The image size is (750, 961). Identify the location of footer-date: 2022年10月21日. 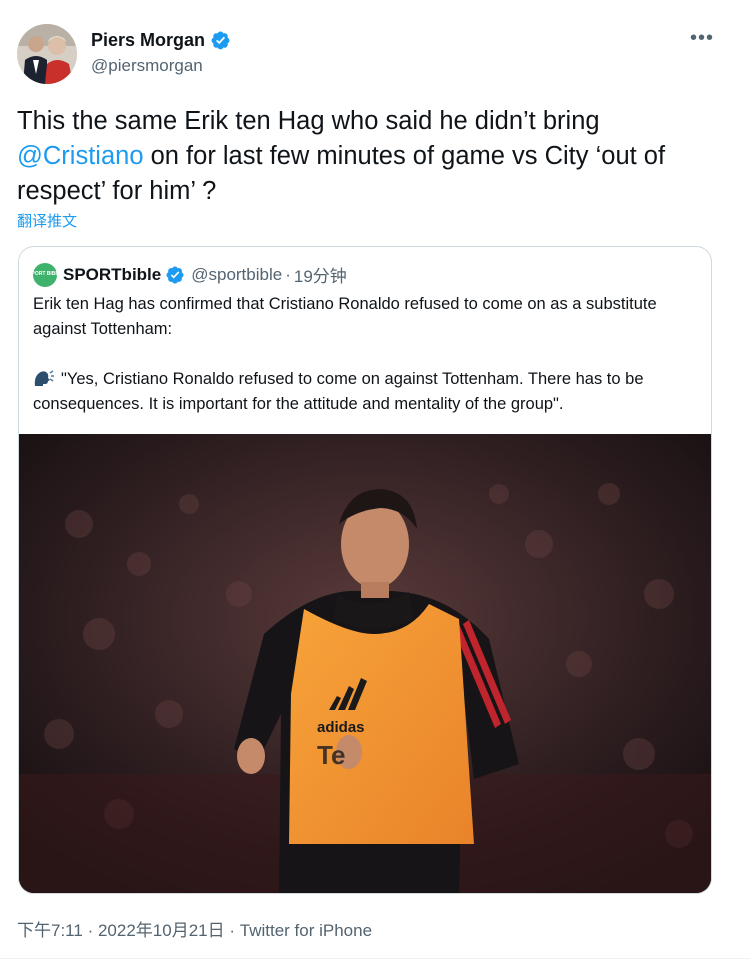
(161, 930).